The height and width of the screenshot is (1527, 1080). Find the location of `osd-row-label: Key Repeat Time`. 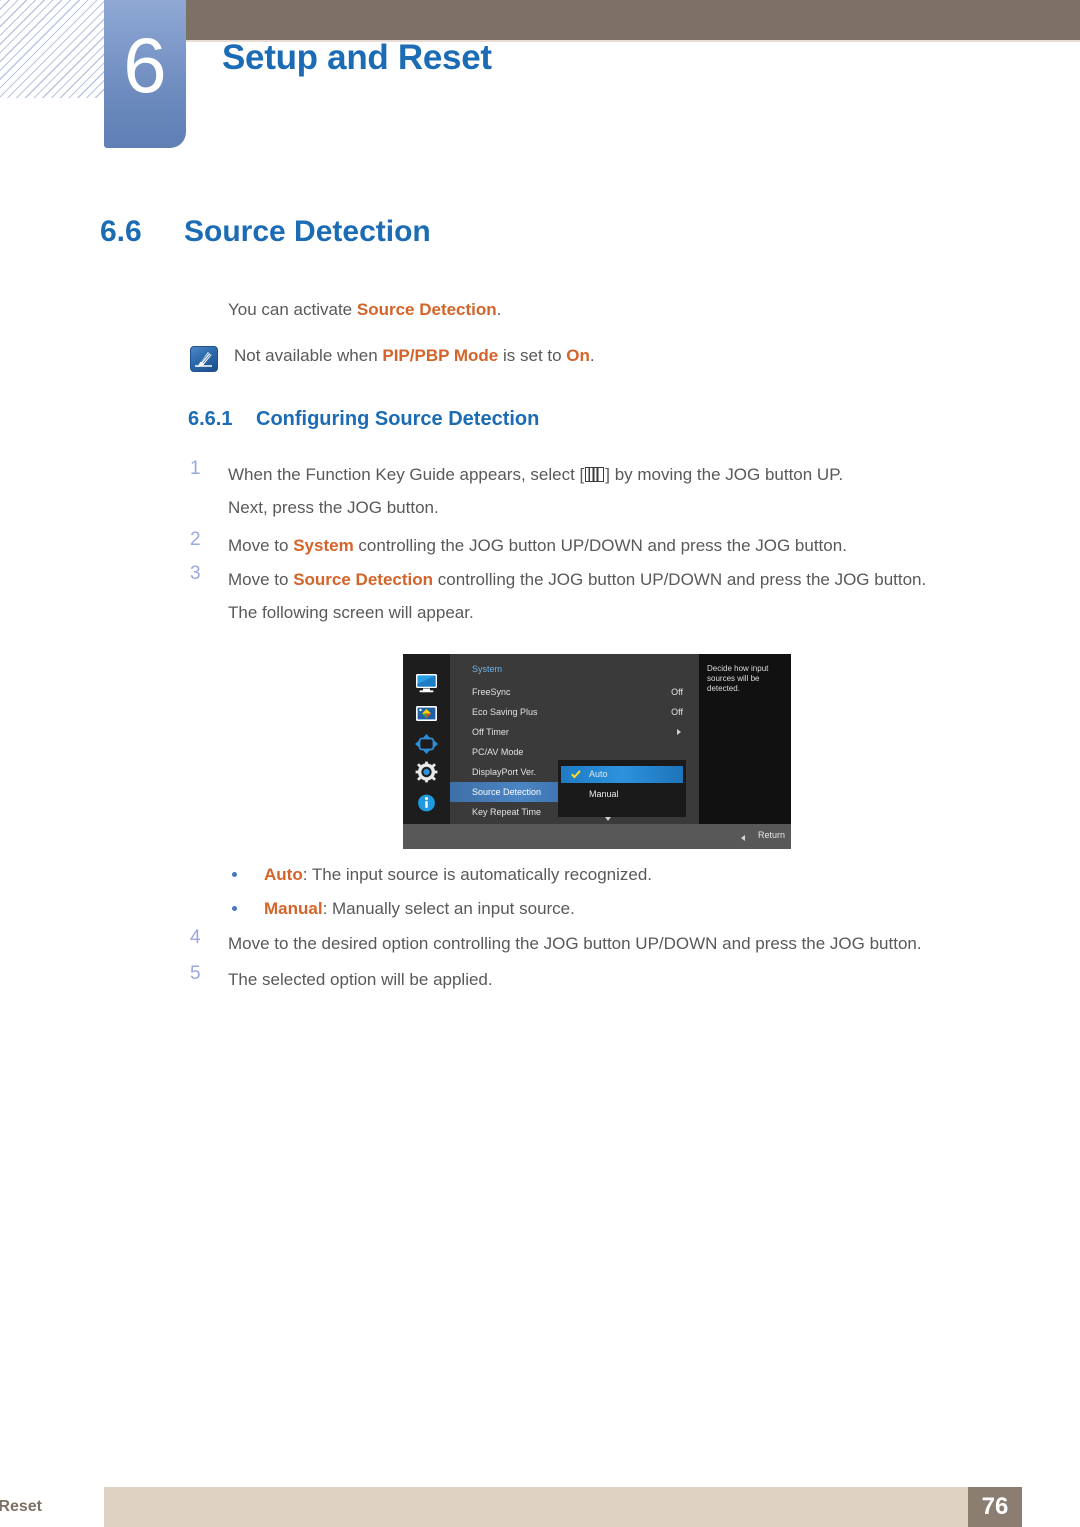

osd-row-label: Key Repeat Time is located at coordinates (507, 812).